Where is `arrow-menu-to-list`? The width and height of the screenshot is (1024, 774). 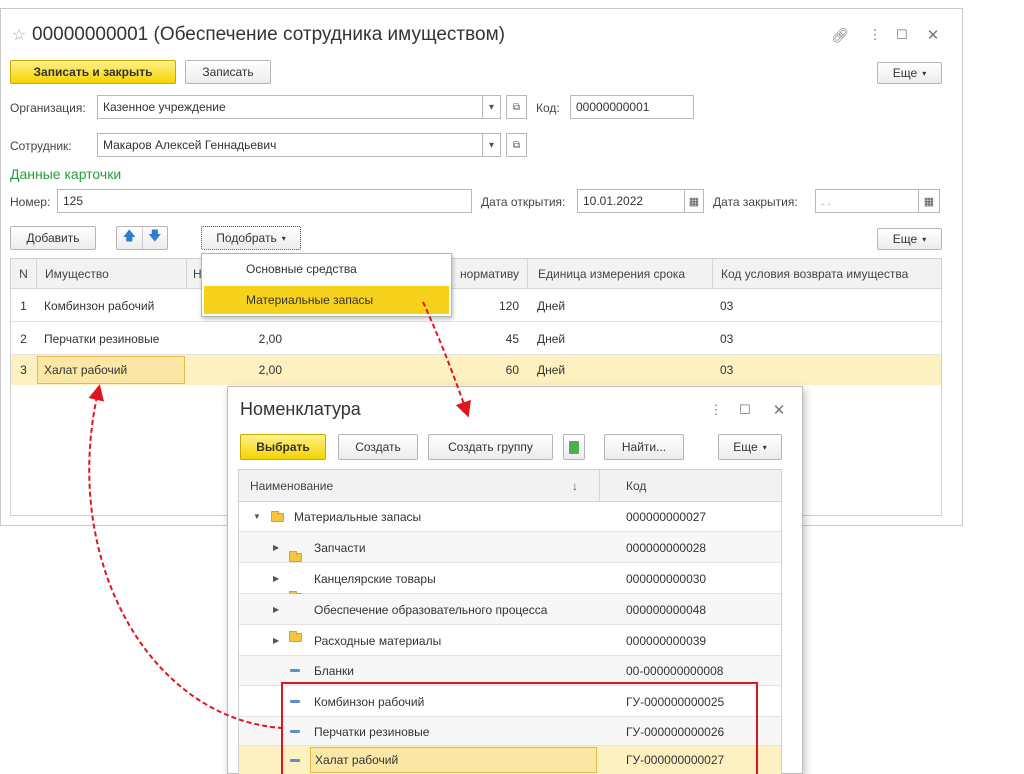 arrow-menu-to-list is located at coordinates (446, 359).